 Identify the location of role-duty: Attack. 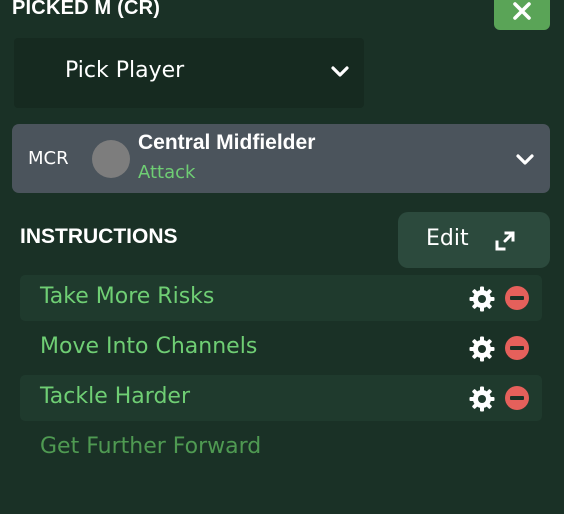
(167, 172).